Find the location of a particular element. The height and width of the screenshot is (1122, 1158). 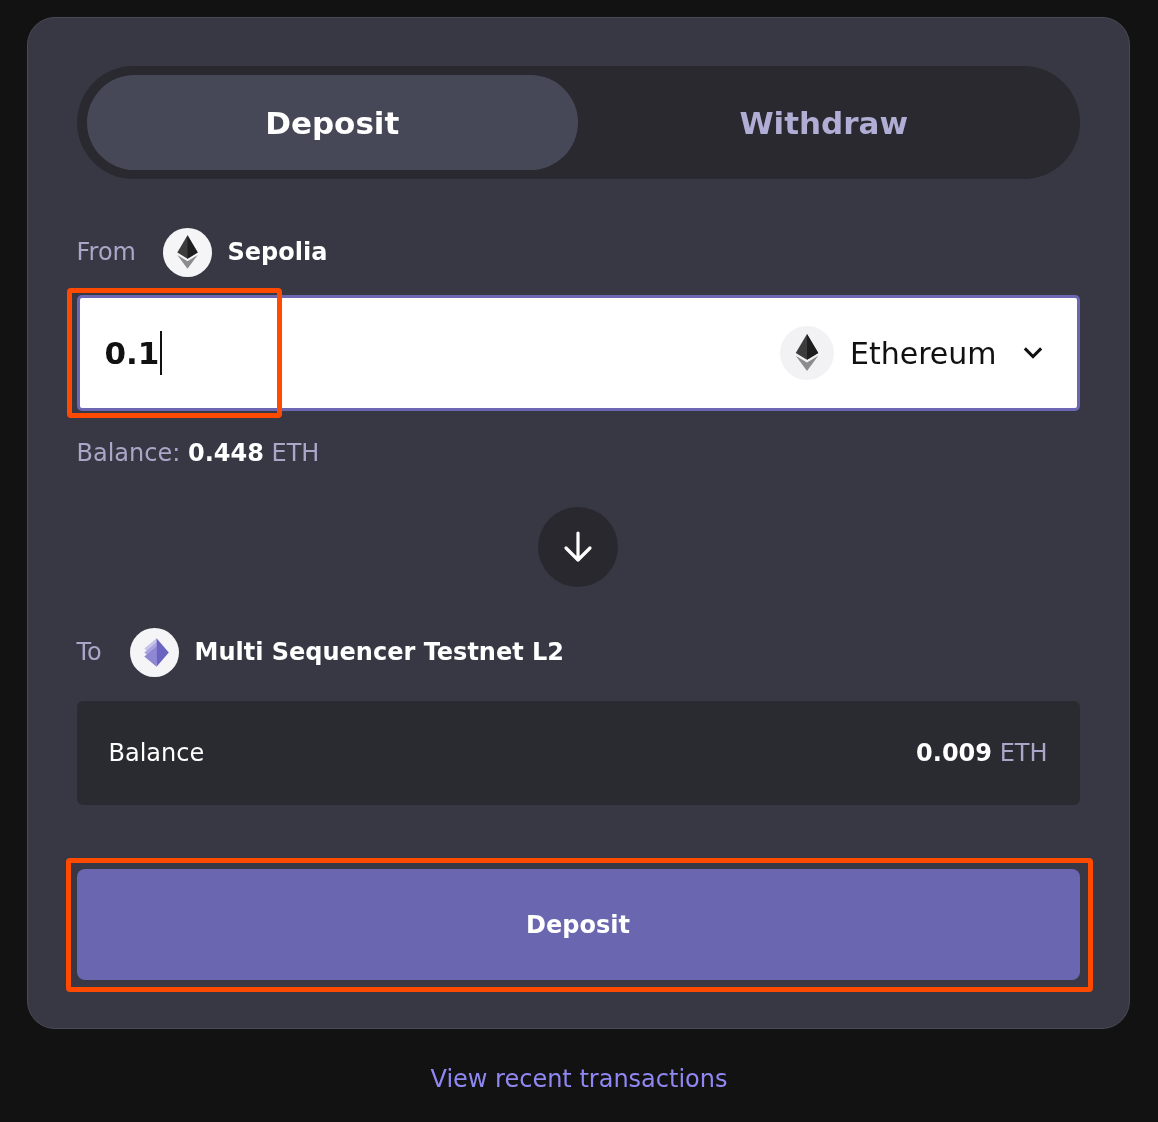

network-name: Sepolia is located at coordinates (277, 252).